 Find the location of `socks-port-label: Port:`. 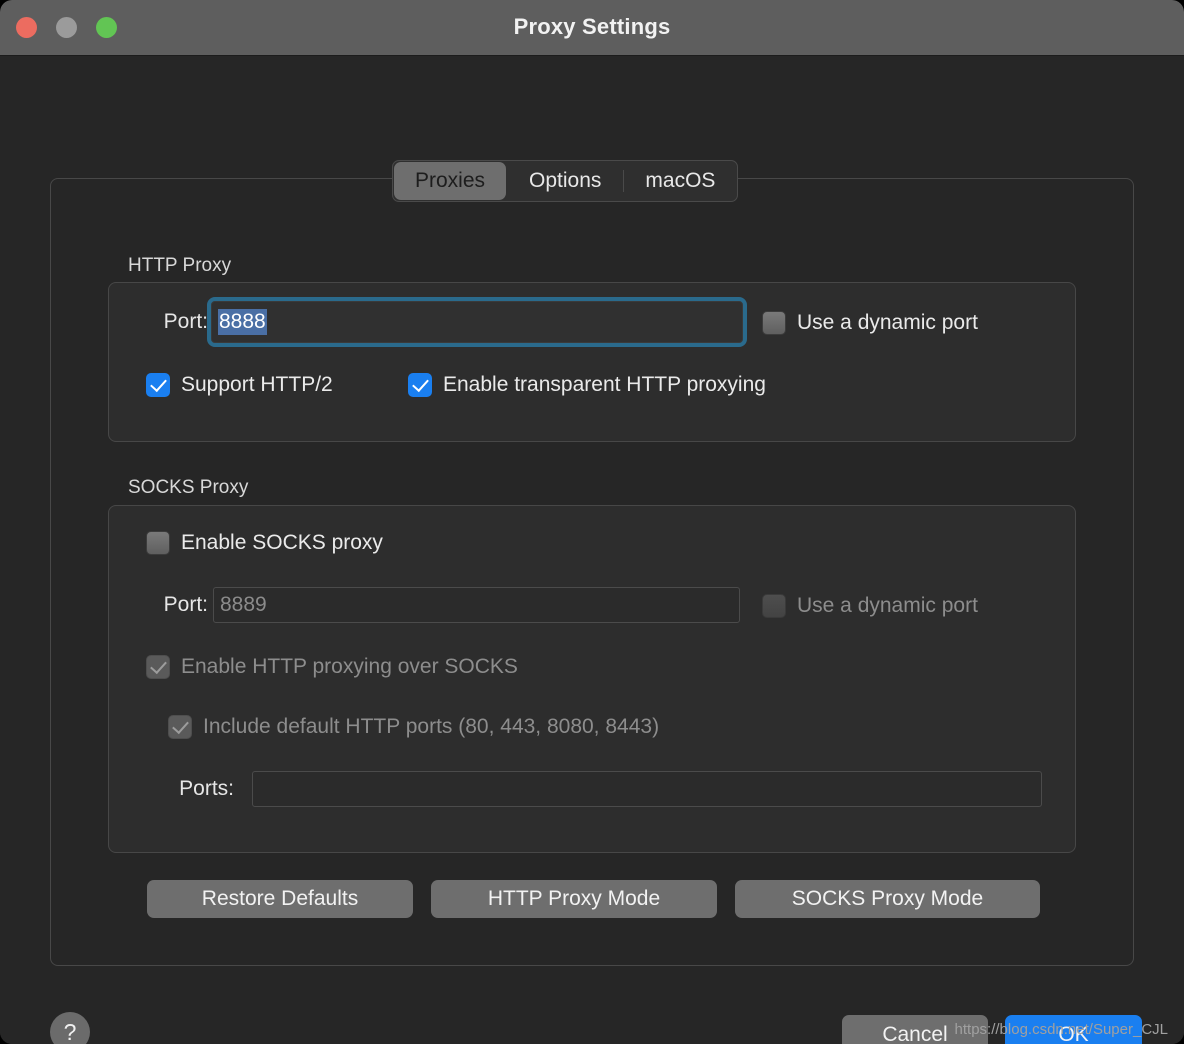

socks-port-label: Port: is located at coordinates (185, 604).